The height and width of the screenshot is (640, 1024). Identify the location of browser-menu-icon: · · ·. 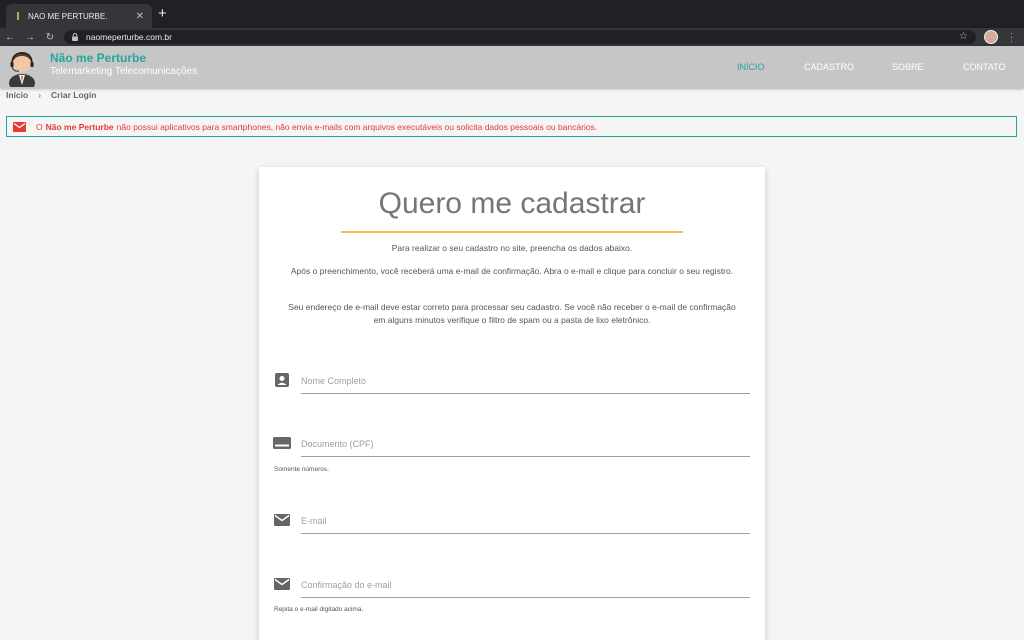
(1011, 37).